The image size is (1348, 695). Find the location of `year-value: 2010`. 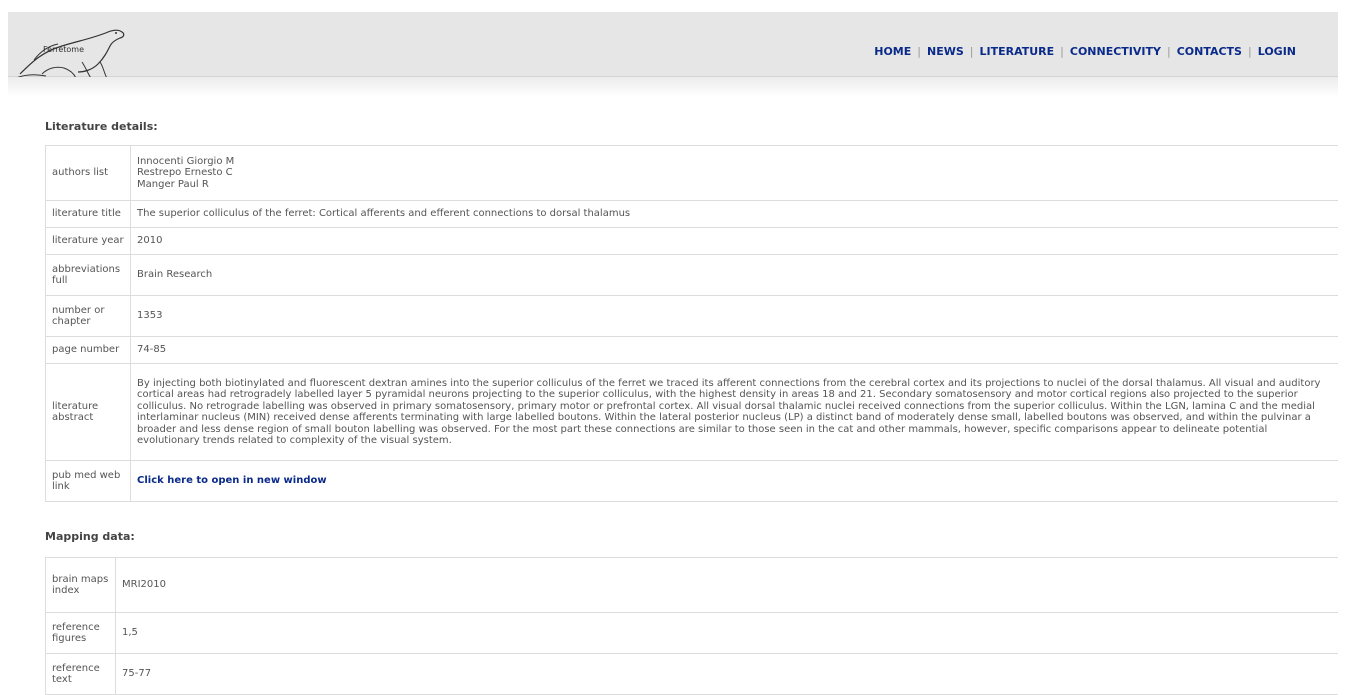

year-value: 2010 is located at coordinates (734, 241).